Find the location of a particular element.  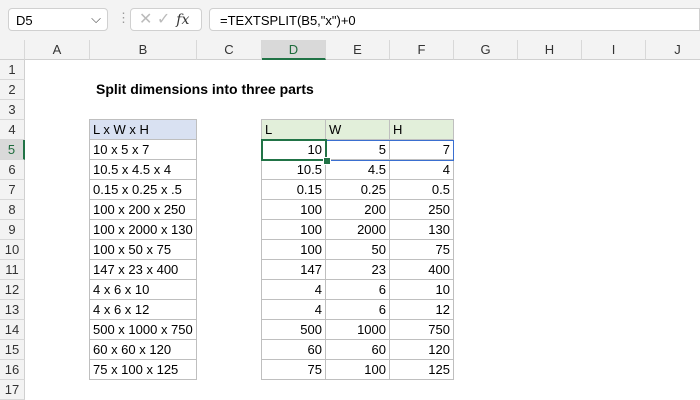

input-cell: 100 x 2000 x 130 is located at coordinates (143, 229).